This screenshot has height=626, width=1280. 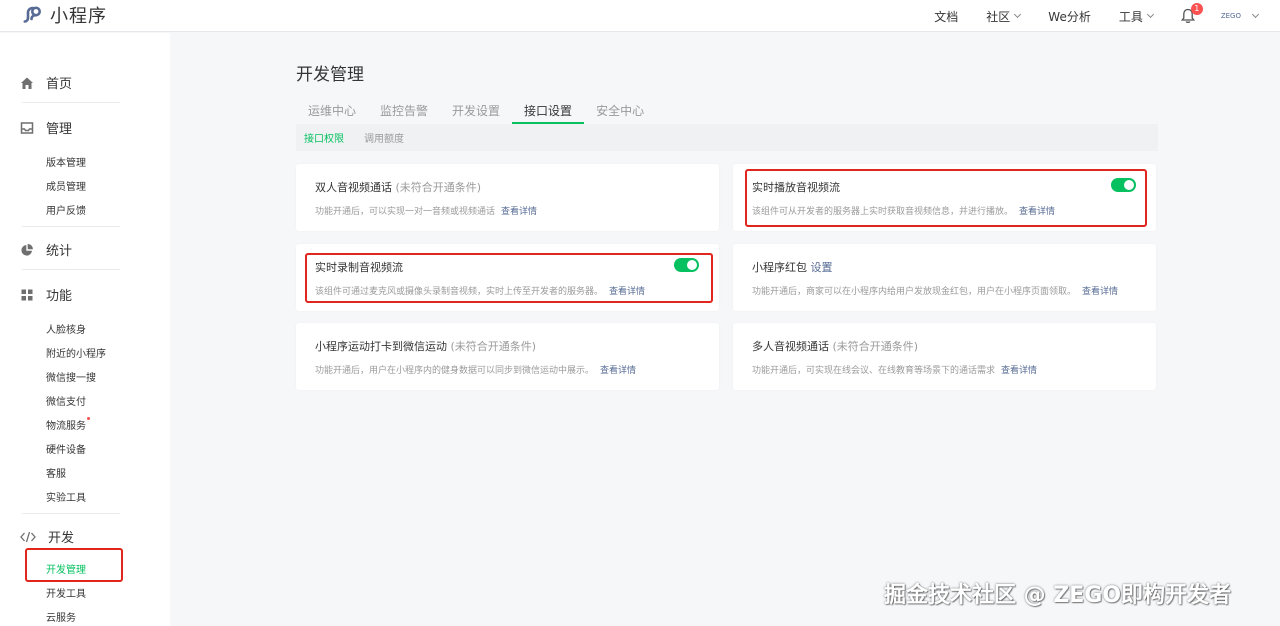 I want to click on nav-community: 社区, so click(x=1004, y=16).